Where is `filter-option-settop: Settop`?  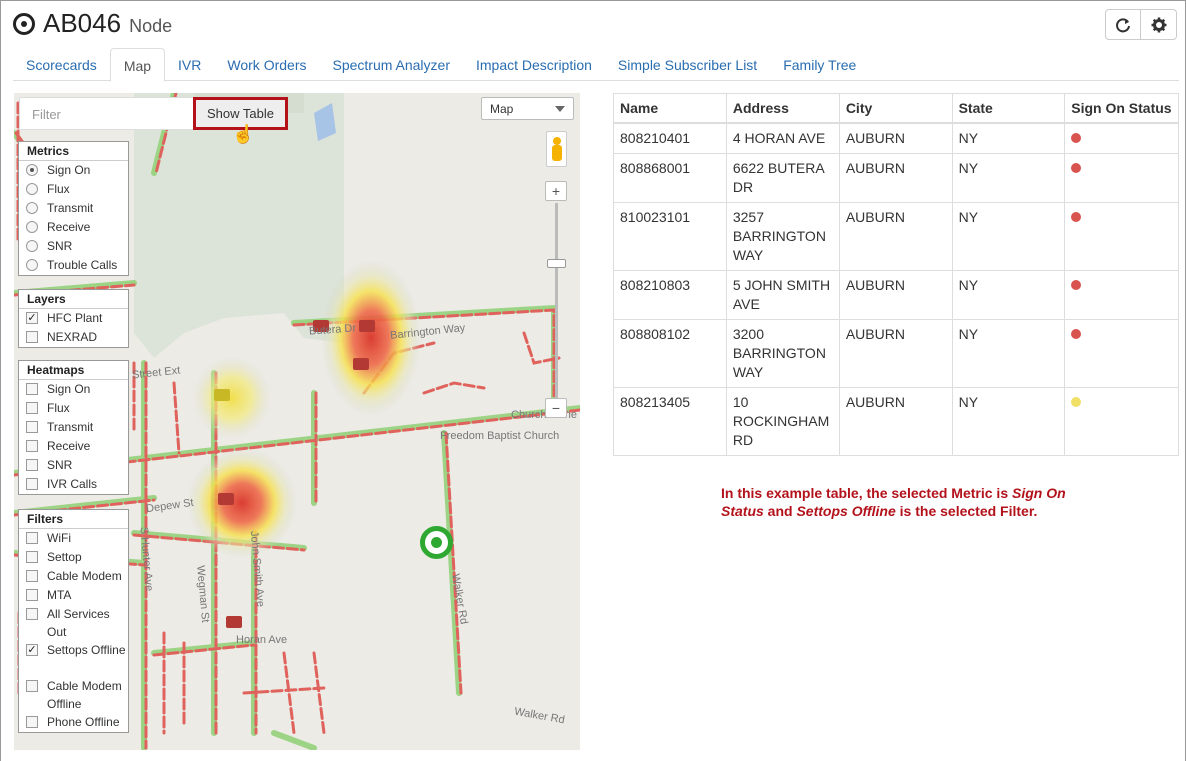
filter-option-settop: Settop is located at coordinates (73, 557).